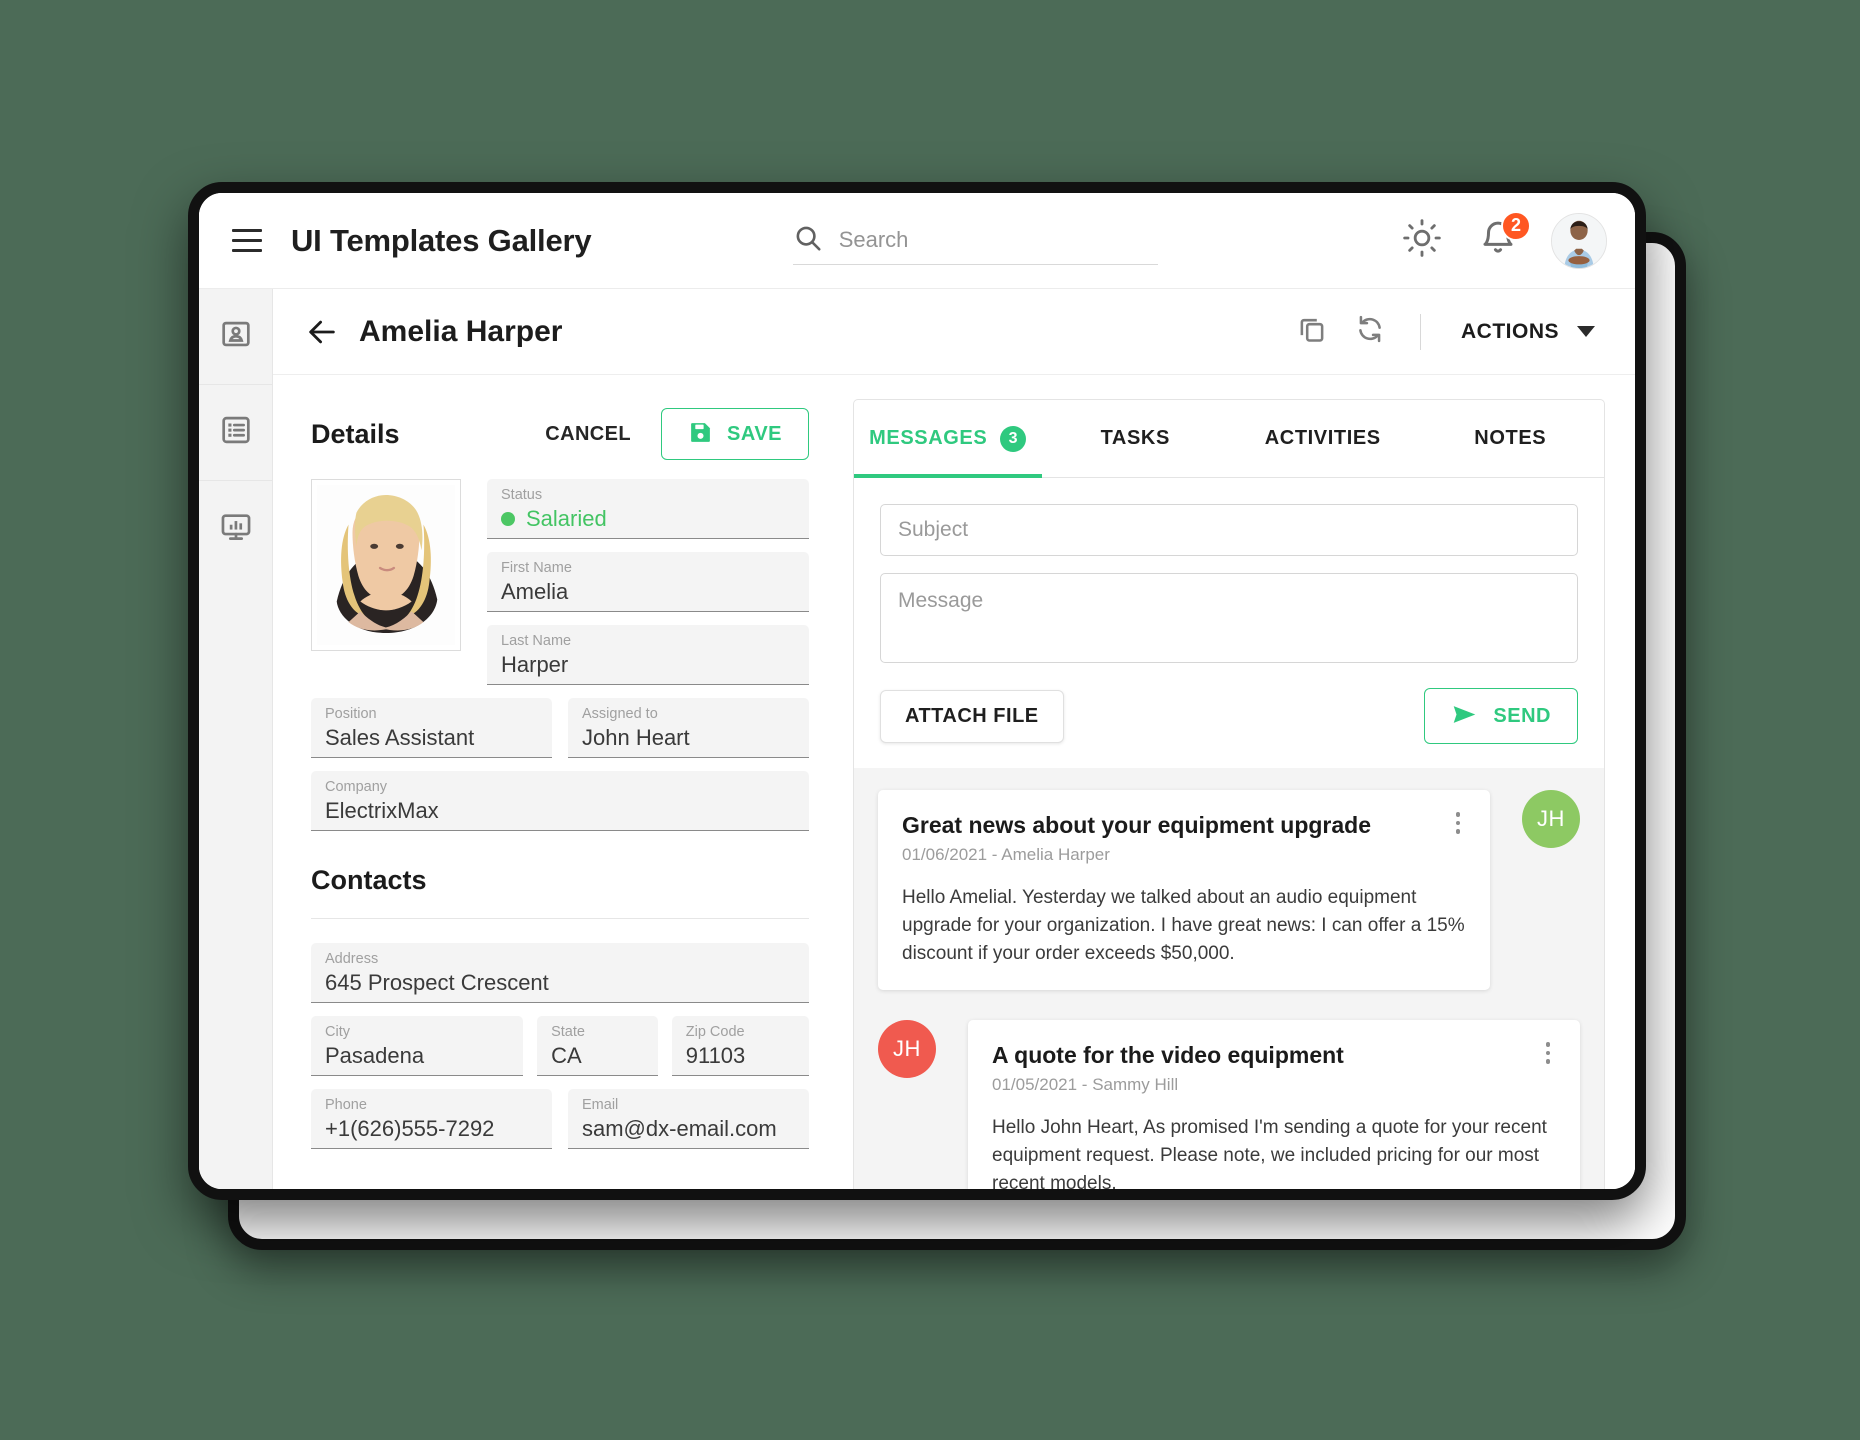 The width and height of the screenshot is (1860, 1440). What do you see at coordinates (566, 1055) in the screenshot?
I see `field-state-value: CA` at bounding box center [566, 1055].